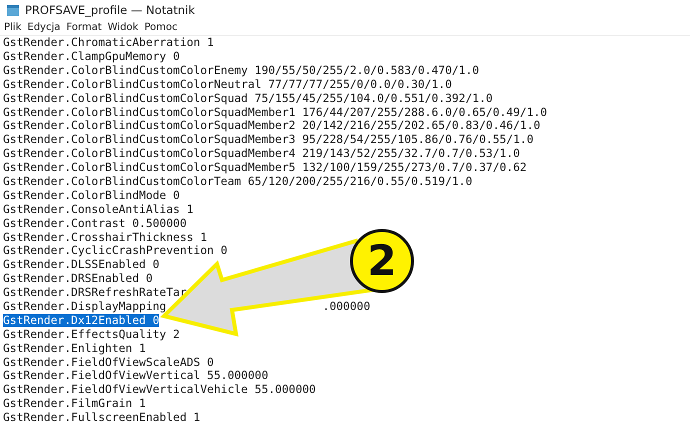  What do you see at coordinates (91, 56) in the screenshot?
I see `text-line: GstRender.ClampGpuMemory 0` at bounding box center [91, 56].